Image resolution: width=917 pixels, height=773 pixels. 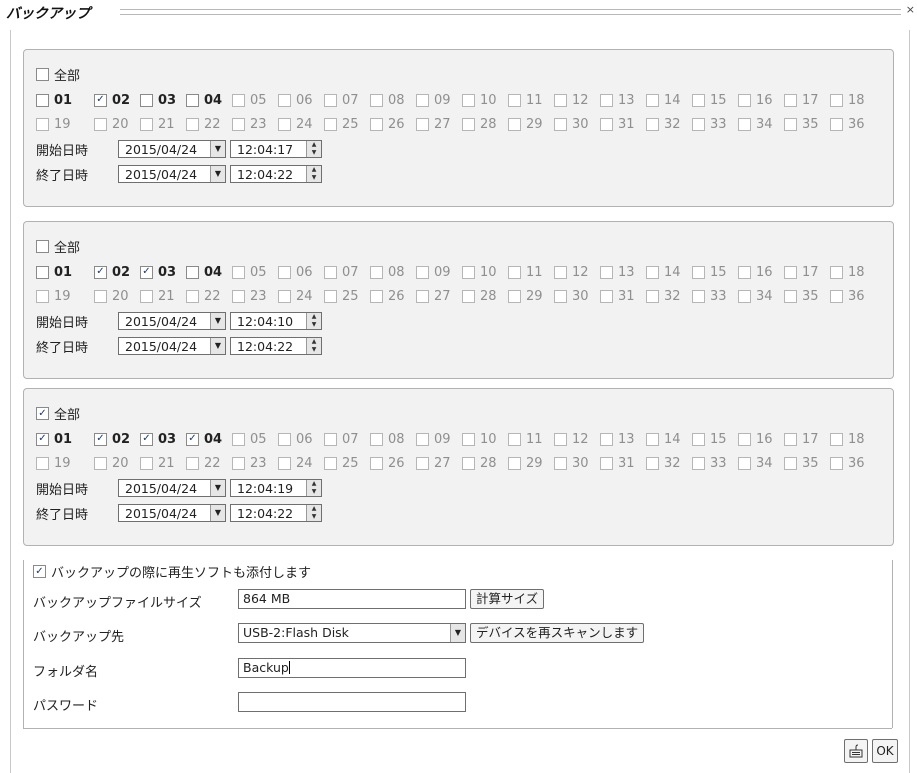 What do you see at coordinates (54, 439) in the screenshot?
I see `channel-checkbox-01: ✓ 01` at bounding box center [54, 439].